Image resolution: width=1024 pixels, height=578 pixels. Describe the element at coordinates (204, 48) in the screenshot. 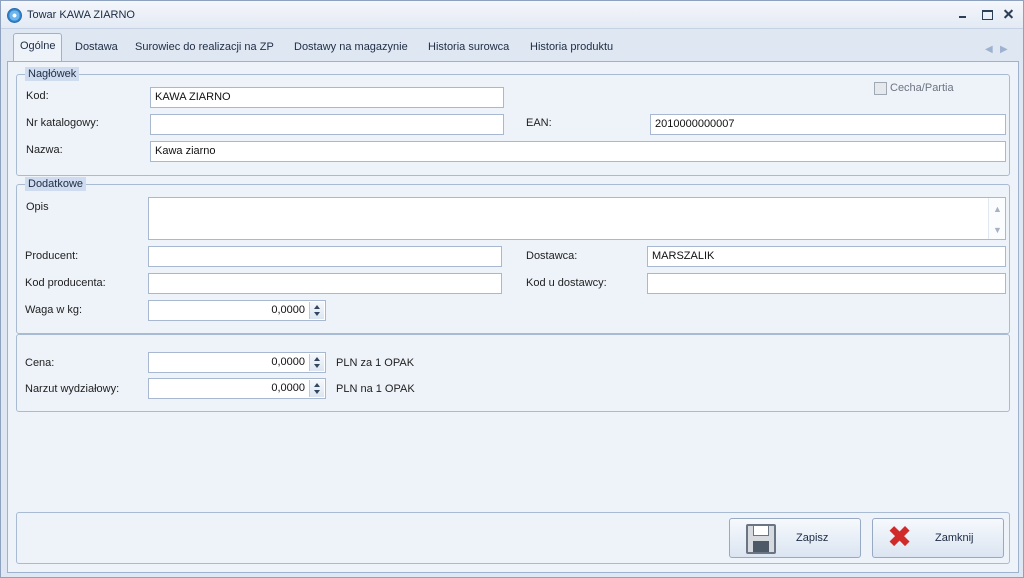

I see `tab-surowiec-do-realizacji: Surowiec do realizacji na ZP` at that location.